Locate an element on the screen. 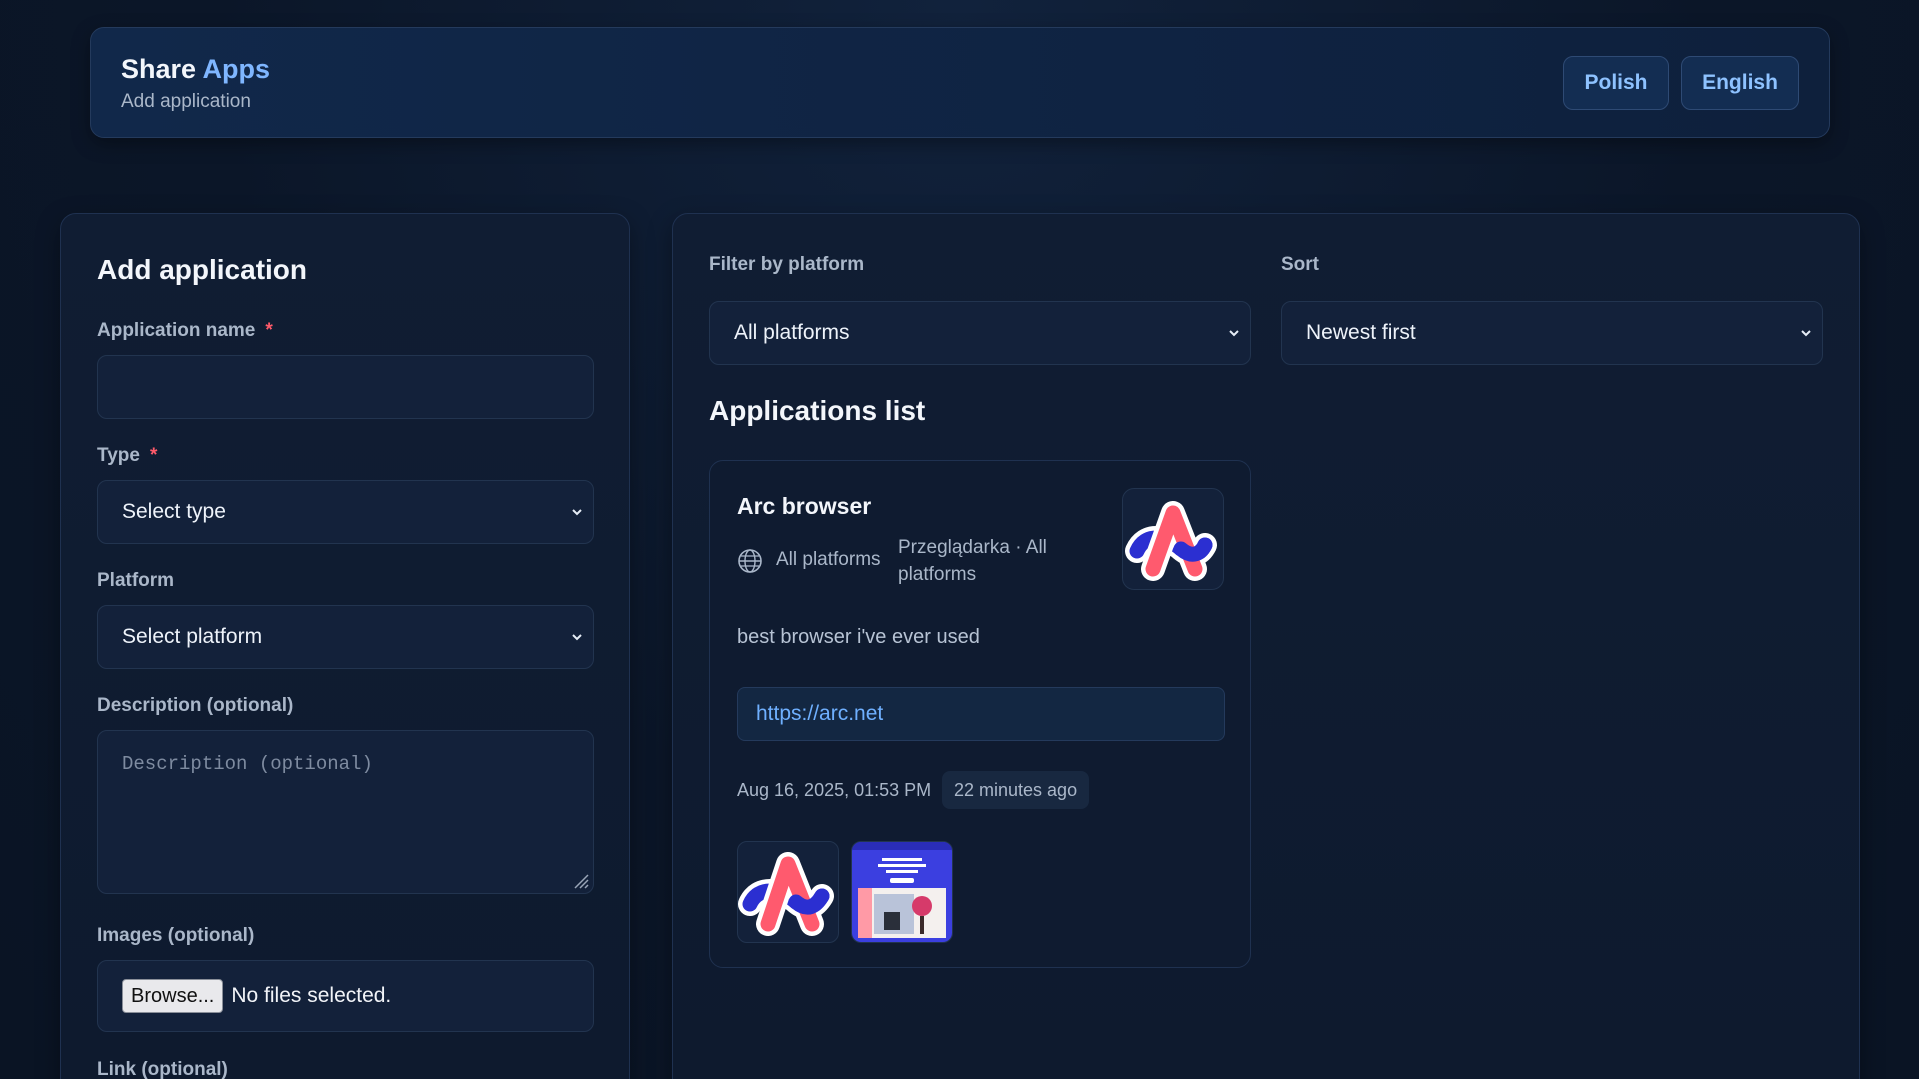  brand-part-share: Share is located at coordinates (159, 69).